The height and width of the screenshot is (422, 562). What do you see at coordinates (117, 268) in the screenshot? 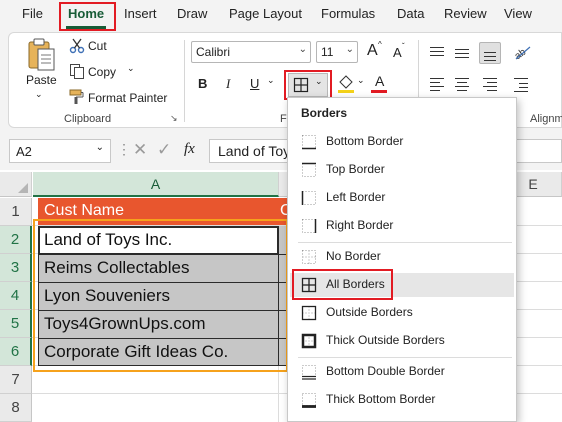
I see `cell-a3: Reims Collectables` at bounding box center [117, 268].